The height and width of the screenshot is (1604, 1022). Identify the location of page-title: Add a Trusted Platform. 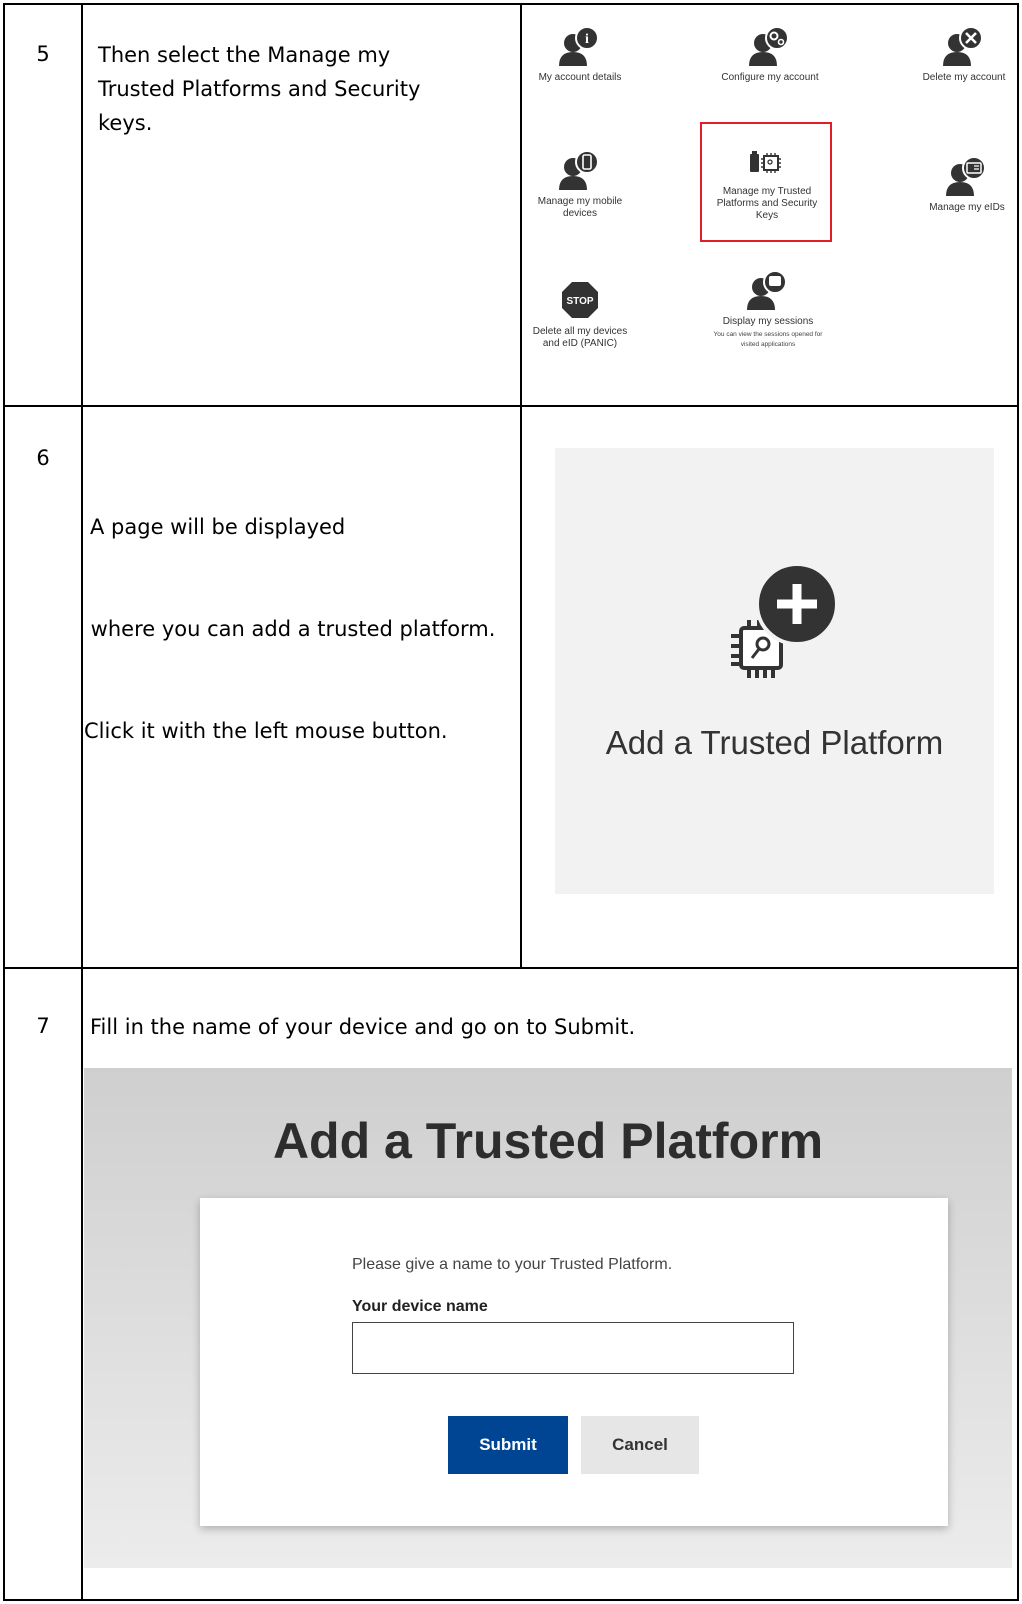
(548, 1141).